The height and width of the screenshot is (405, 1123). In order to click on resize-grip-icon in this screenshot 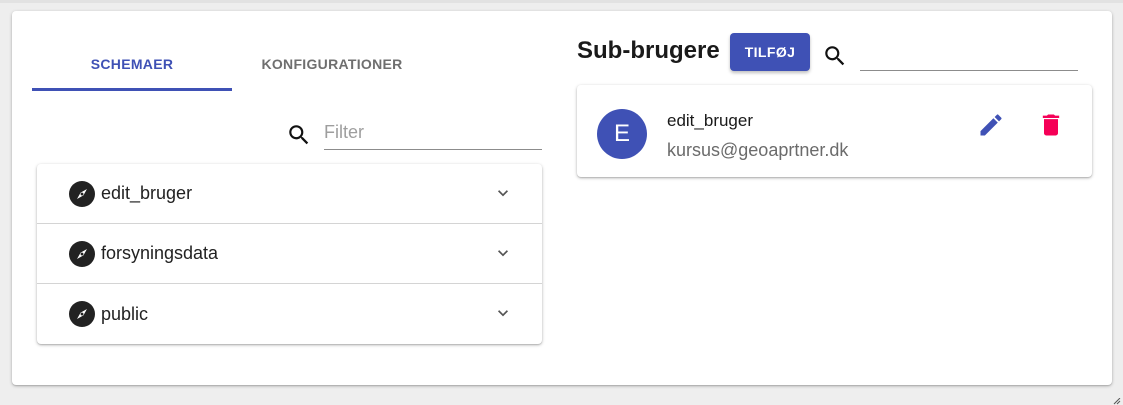, I will do `click(1117, 401)`.